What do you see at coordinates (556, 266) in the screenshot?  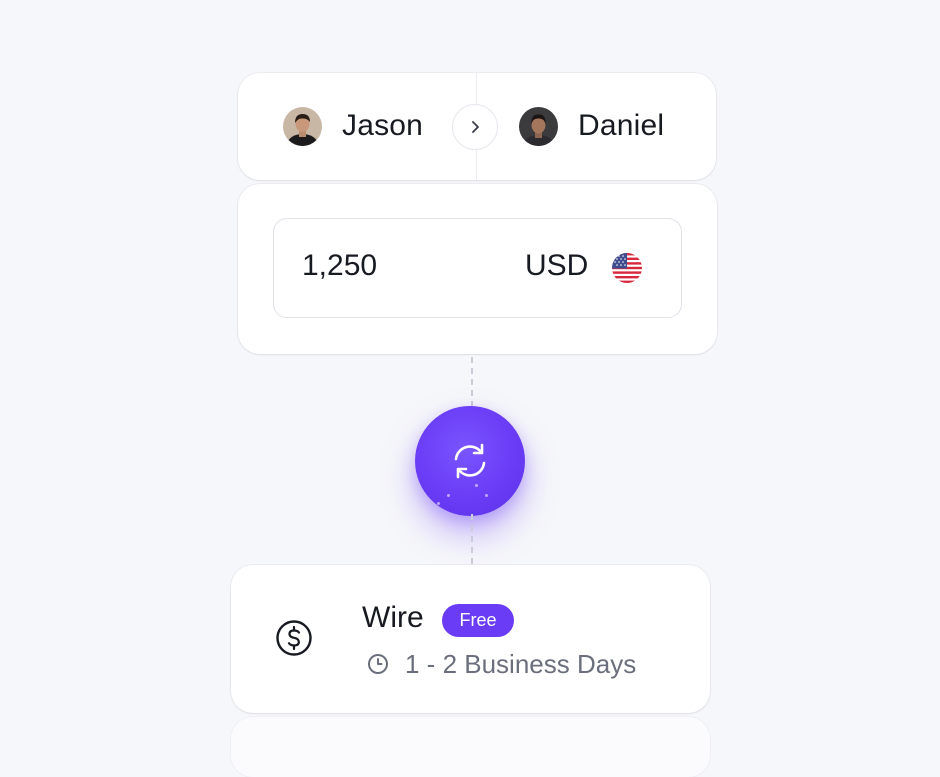 I see `currency-selector: USD` at bounding box center [556, 266].